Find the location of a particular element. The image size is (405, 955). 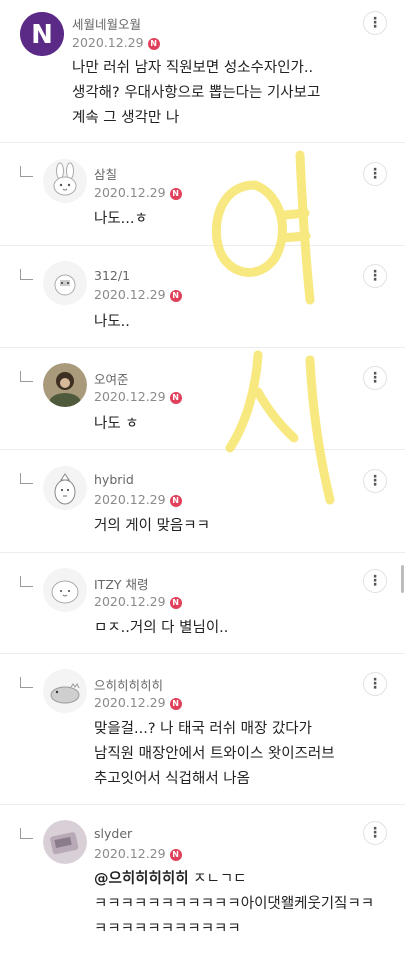

comment-line: 나도...ㅎ is located at coordinates (121, 219).